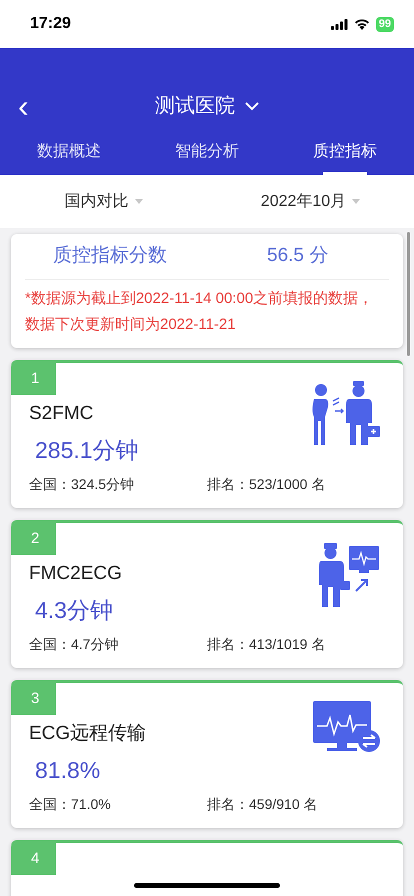 Image resolution: width=414 pixels, height=896 pixels. Describe the element at coordinates (61, 414) in the screenshot. I see `metric-name: S2FMC` at that location.